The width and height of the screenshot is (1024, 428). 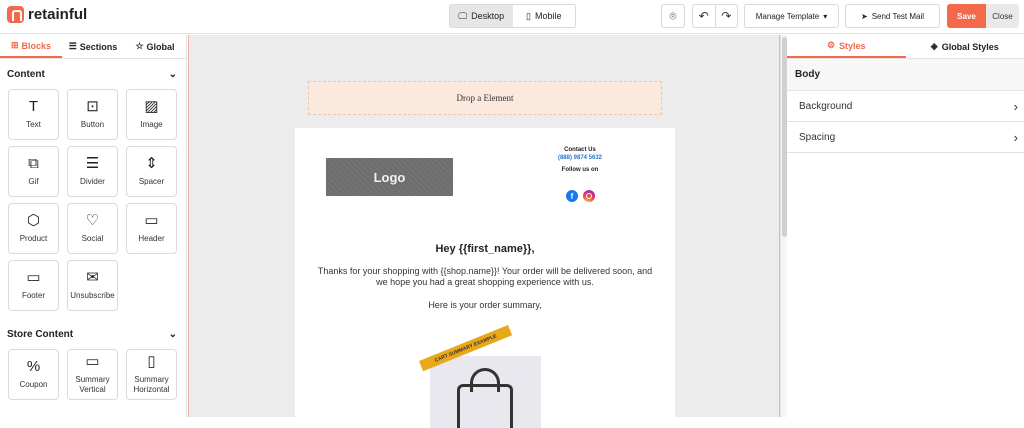 What do you see at coordinates (572, 196) in the screenshot?
I see `facebook-icon: f` at bounding box center [572, 196].